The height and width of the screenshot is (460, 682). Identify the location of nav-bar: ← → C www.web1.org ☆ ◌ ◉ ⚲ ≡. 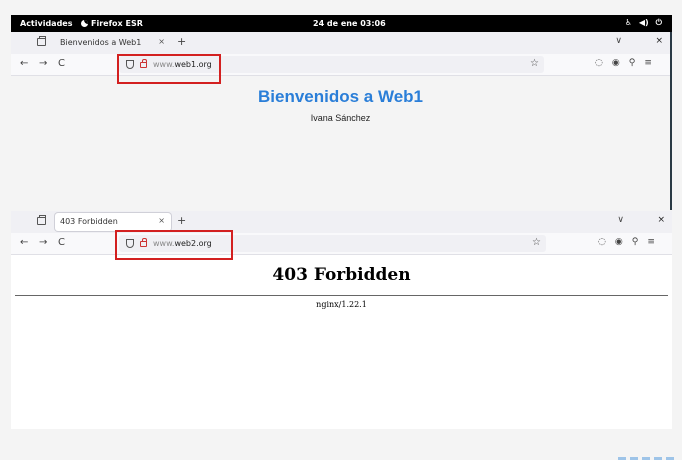
(340, 65).